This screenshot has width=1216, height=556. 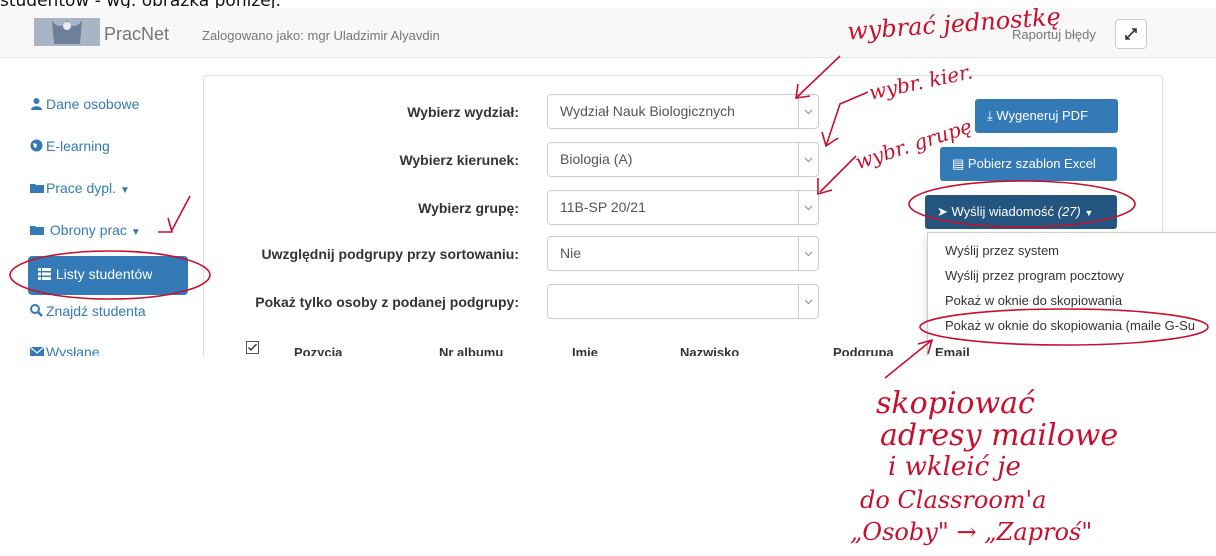 I want to click on brand-name: PracNet, so click(x=136, y=34).